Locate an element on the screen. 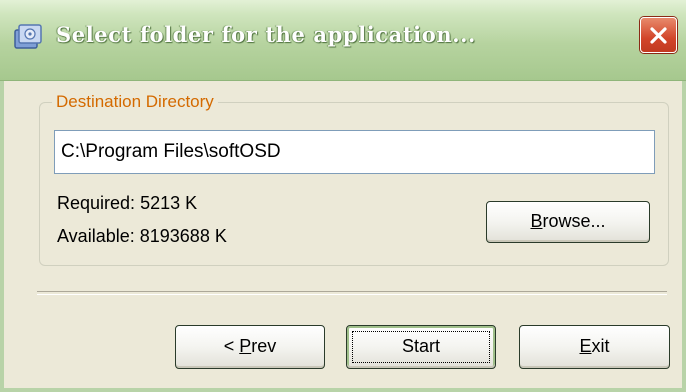 This screenshot has height=392, width=686. required-space-text: Required: 5213 K is located at coordinates (127, 203).